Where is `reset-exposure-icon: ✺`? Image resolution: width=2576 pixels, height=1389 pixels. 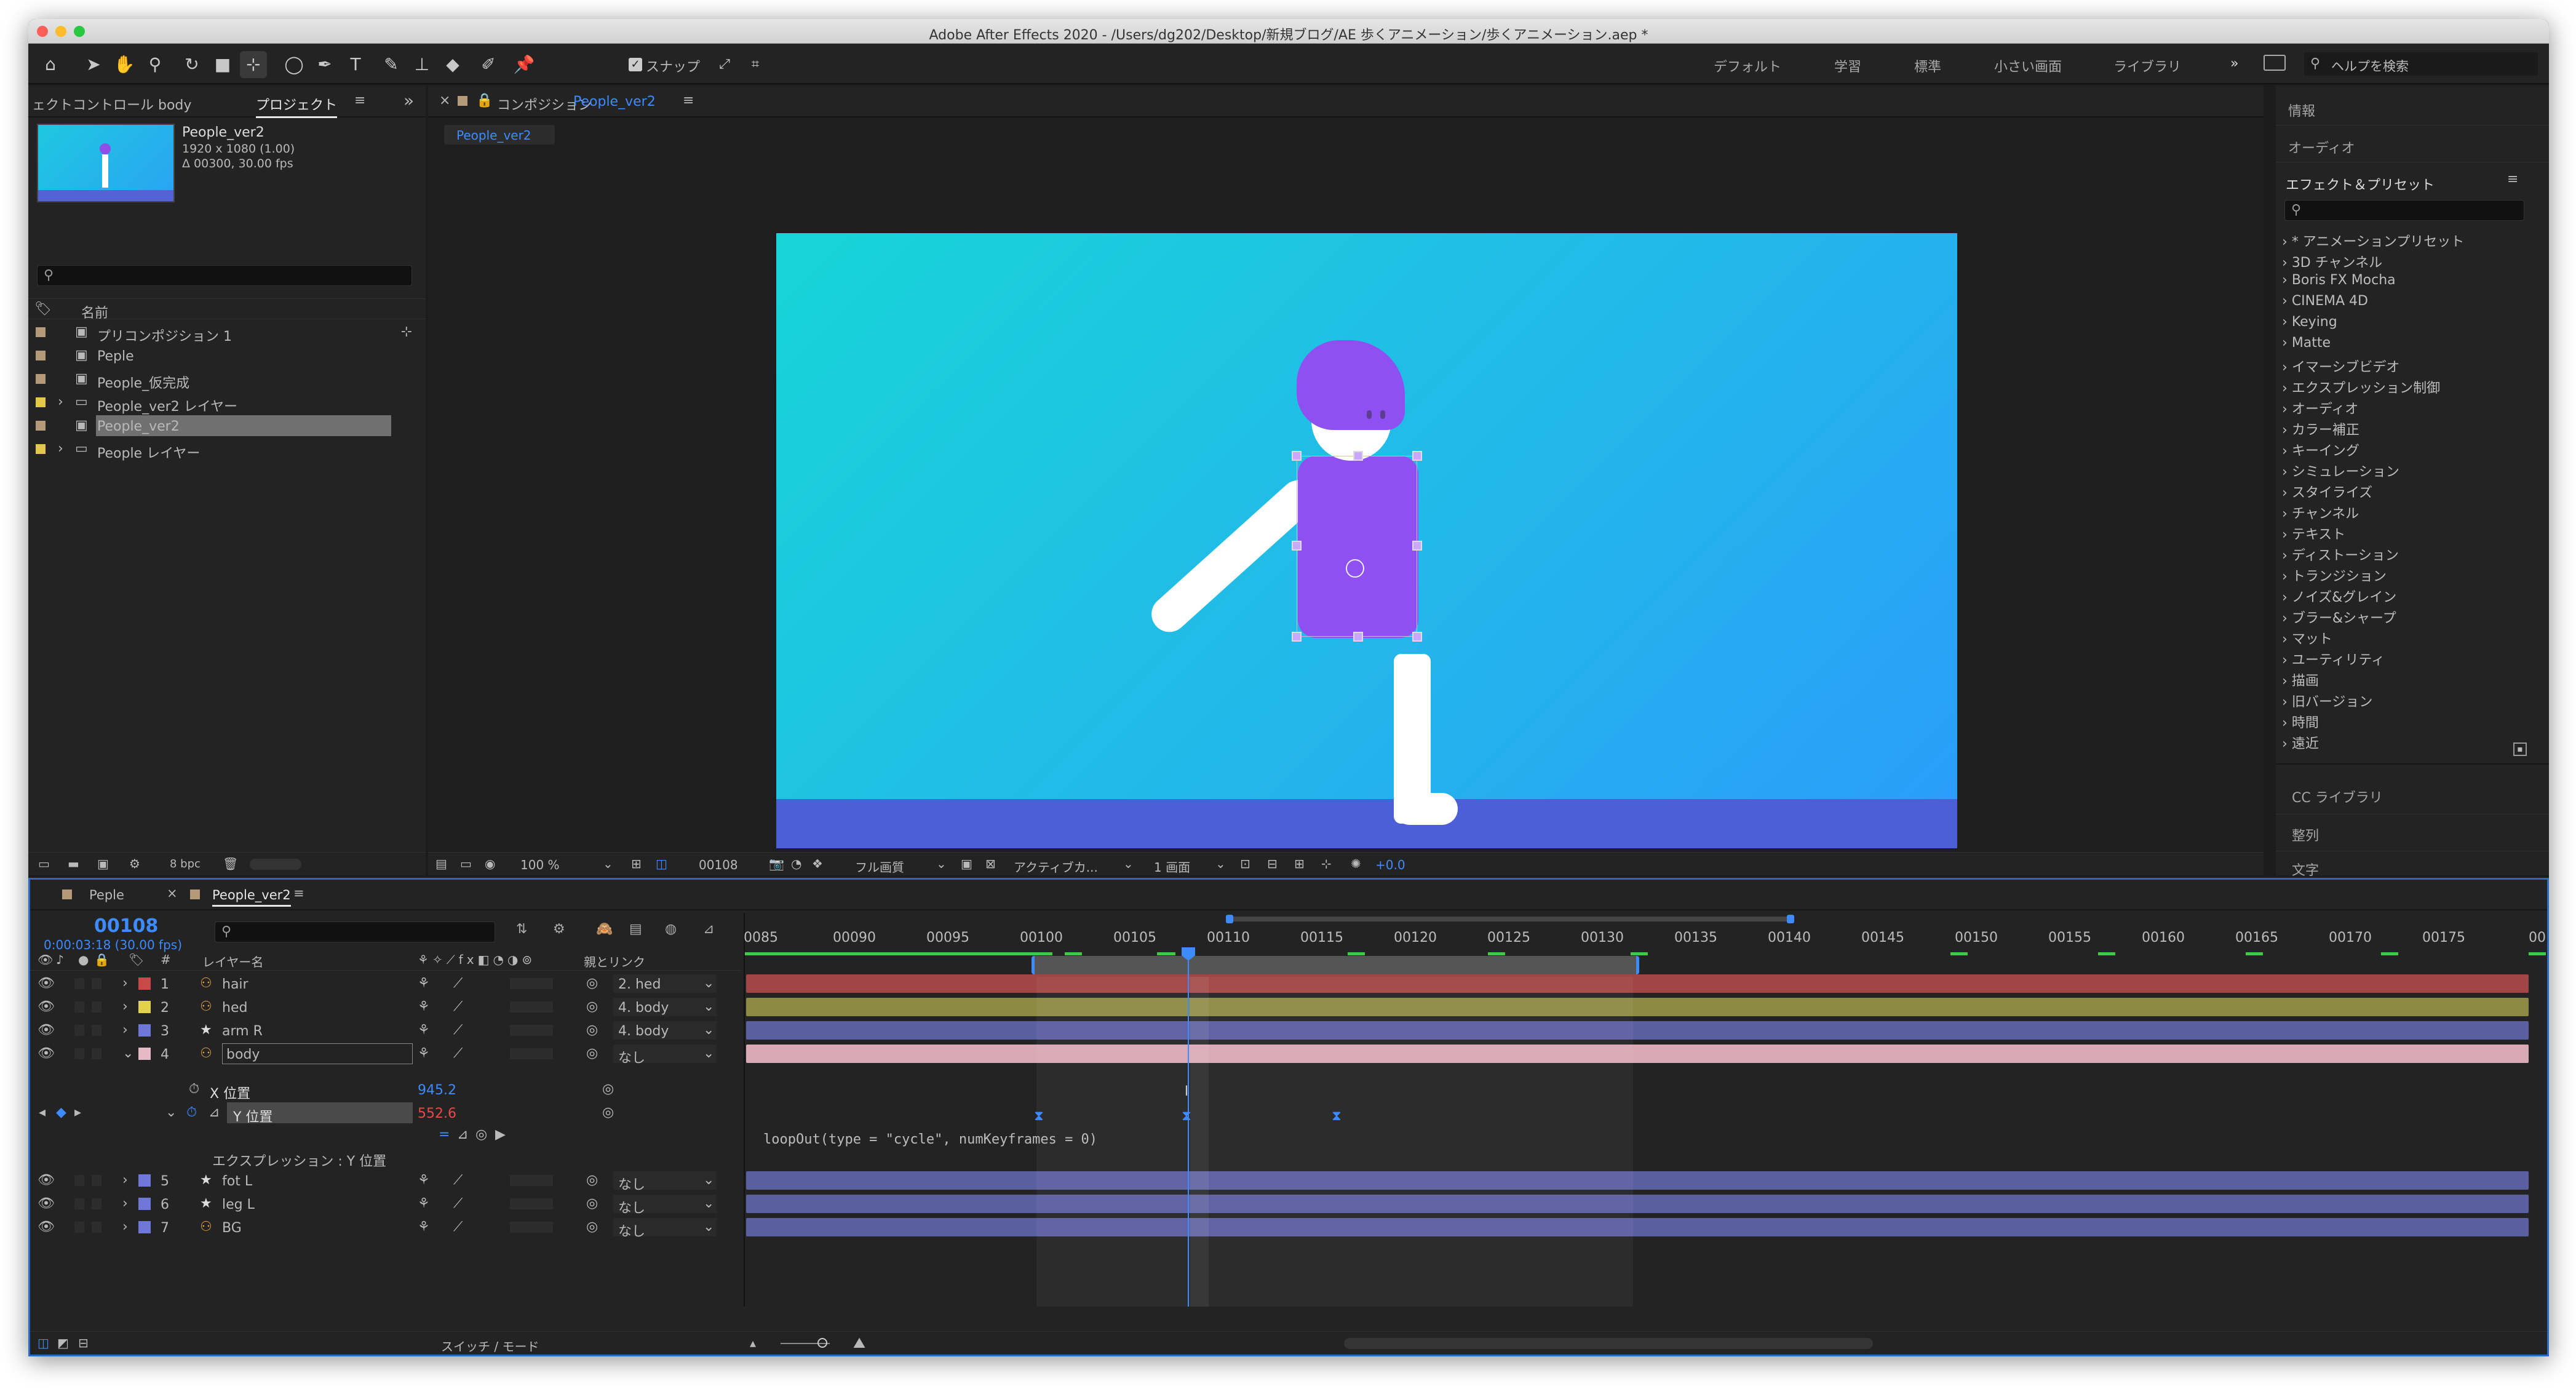 reset-exposure-icon: ✺ is located at coordinates (1356, 863).